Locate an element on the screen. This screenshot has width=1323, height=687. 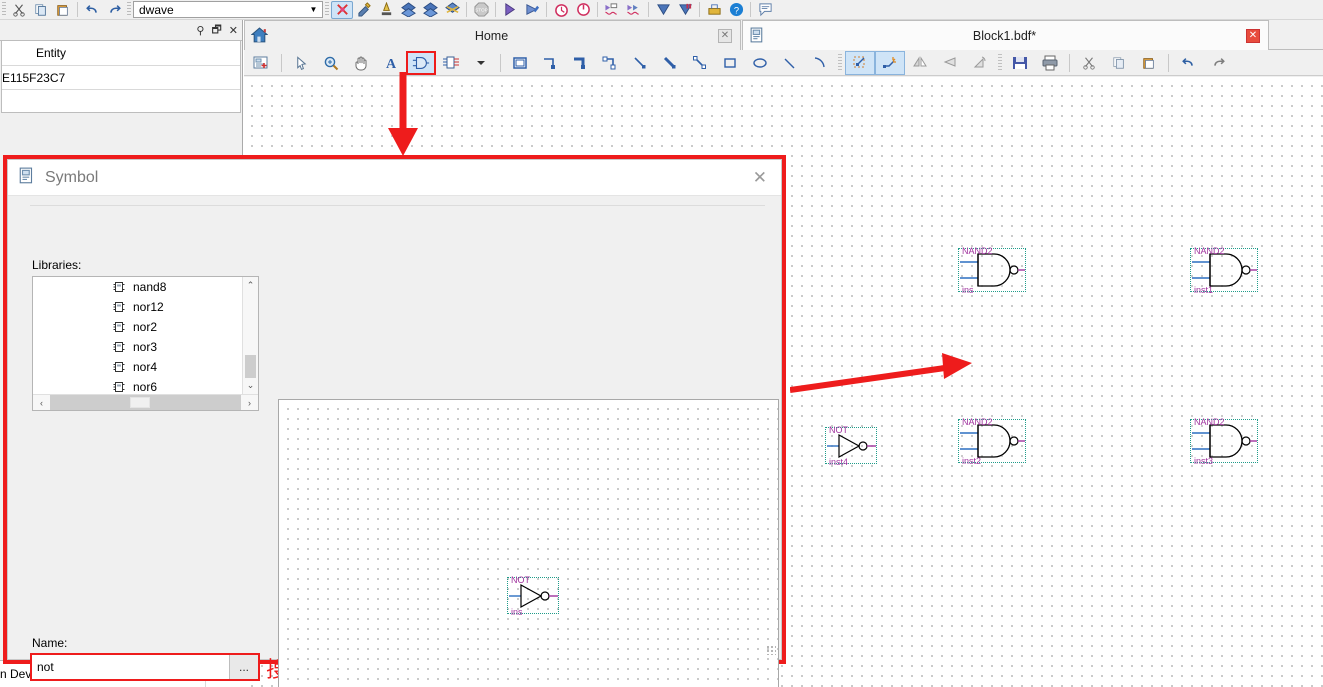
scroll-left-icon: ‹ is located at coordinates (41, 403).